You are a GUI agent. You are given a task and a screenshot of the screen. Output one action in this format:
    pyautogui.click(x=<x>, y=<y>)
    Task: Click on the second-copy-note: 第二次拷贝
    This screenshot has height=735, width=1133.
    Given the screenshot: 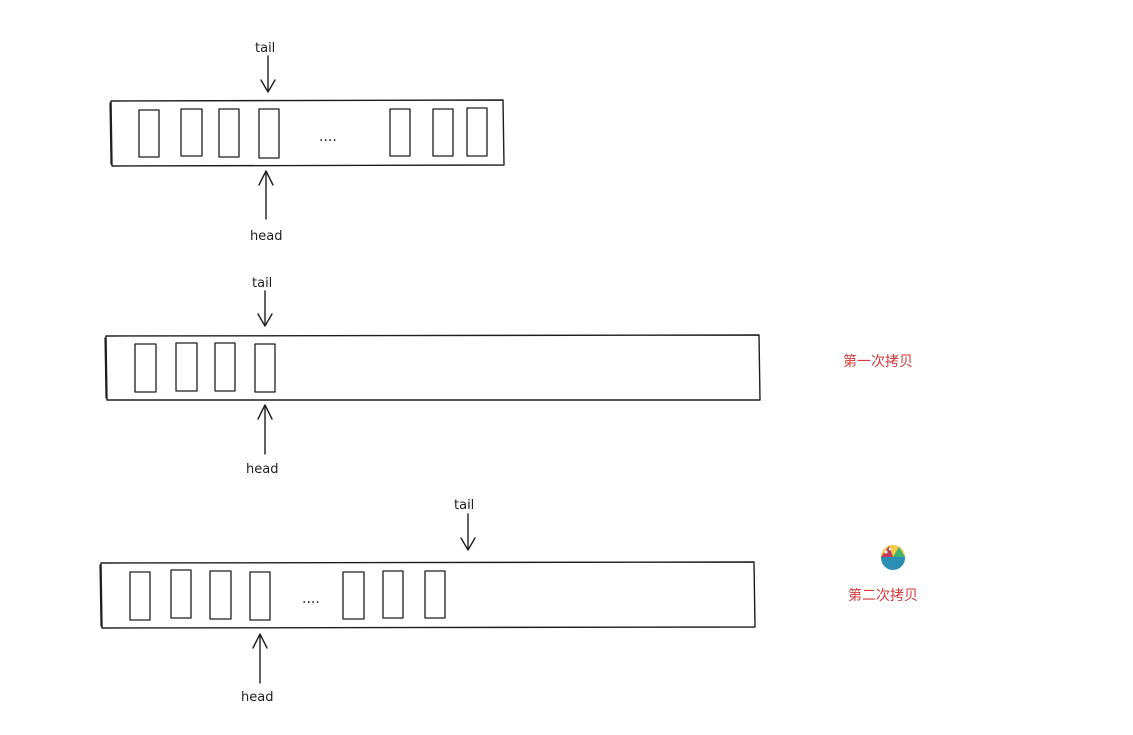 What is the action you would take?
    pyautogui.click(x=883, y=595)
    